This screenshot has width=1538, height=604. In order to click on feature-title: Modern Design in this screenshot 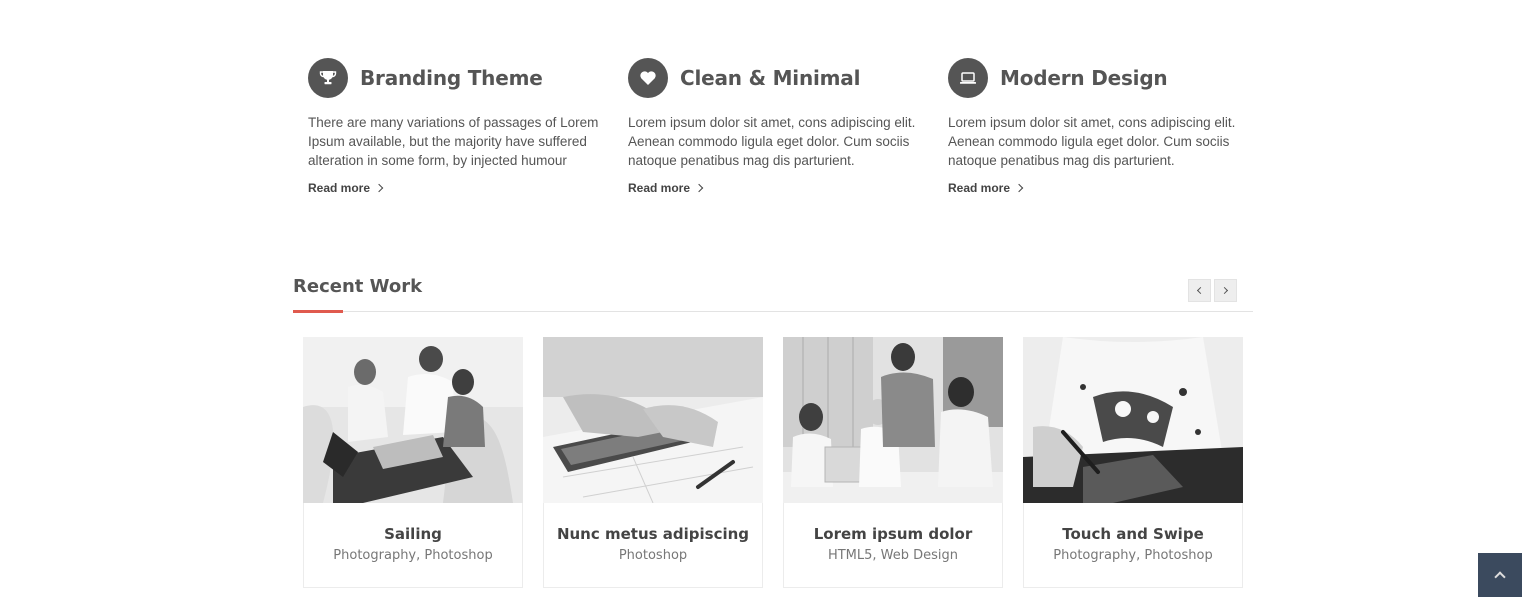, I will do `click(1084, 78)`.